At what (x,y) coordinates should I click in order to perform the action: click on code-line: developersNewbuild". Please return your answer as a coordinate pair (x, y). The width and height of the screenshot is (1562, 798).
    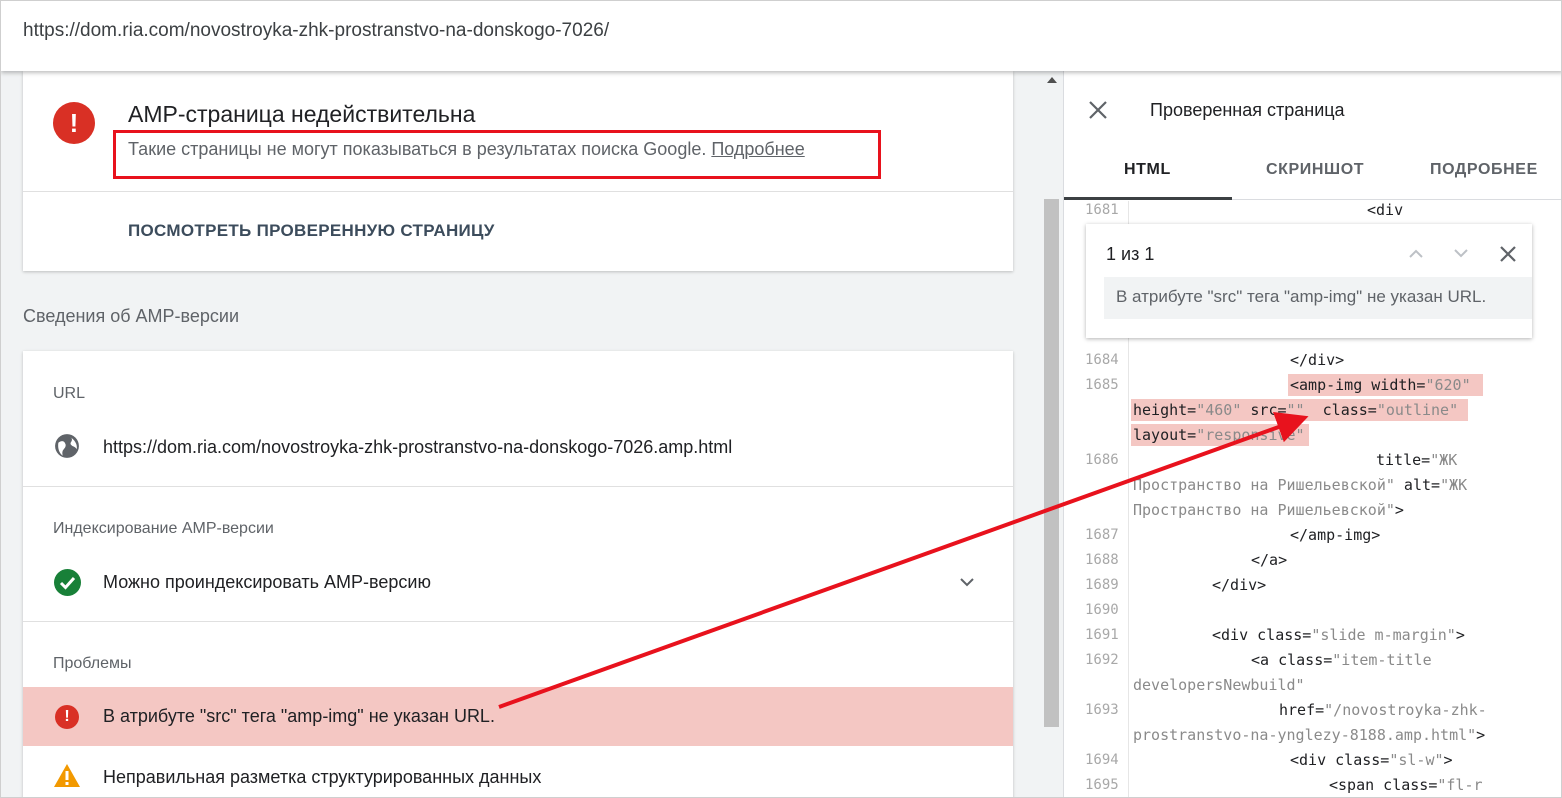
    Looking at the image, I should click on (1219, 685).